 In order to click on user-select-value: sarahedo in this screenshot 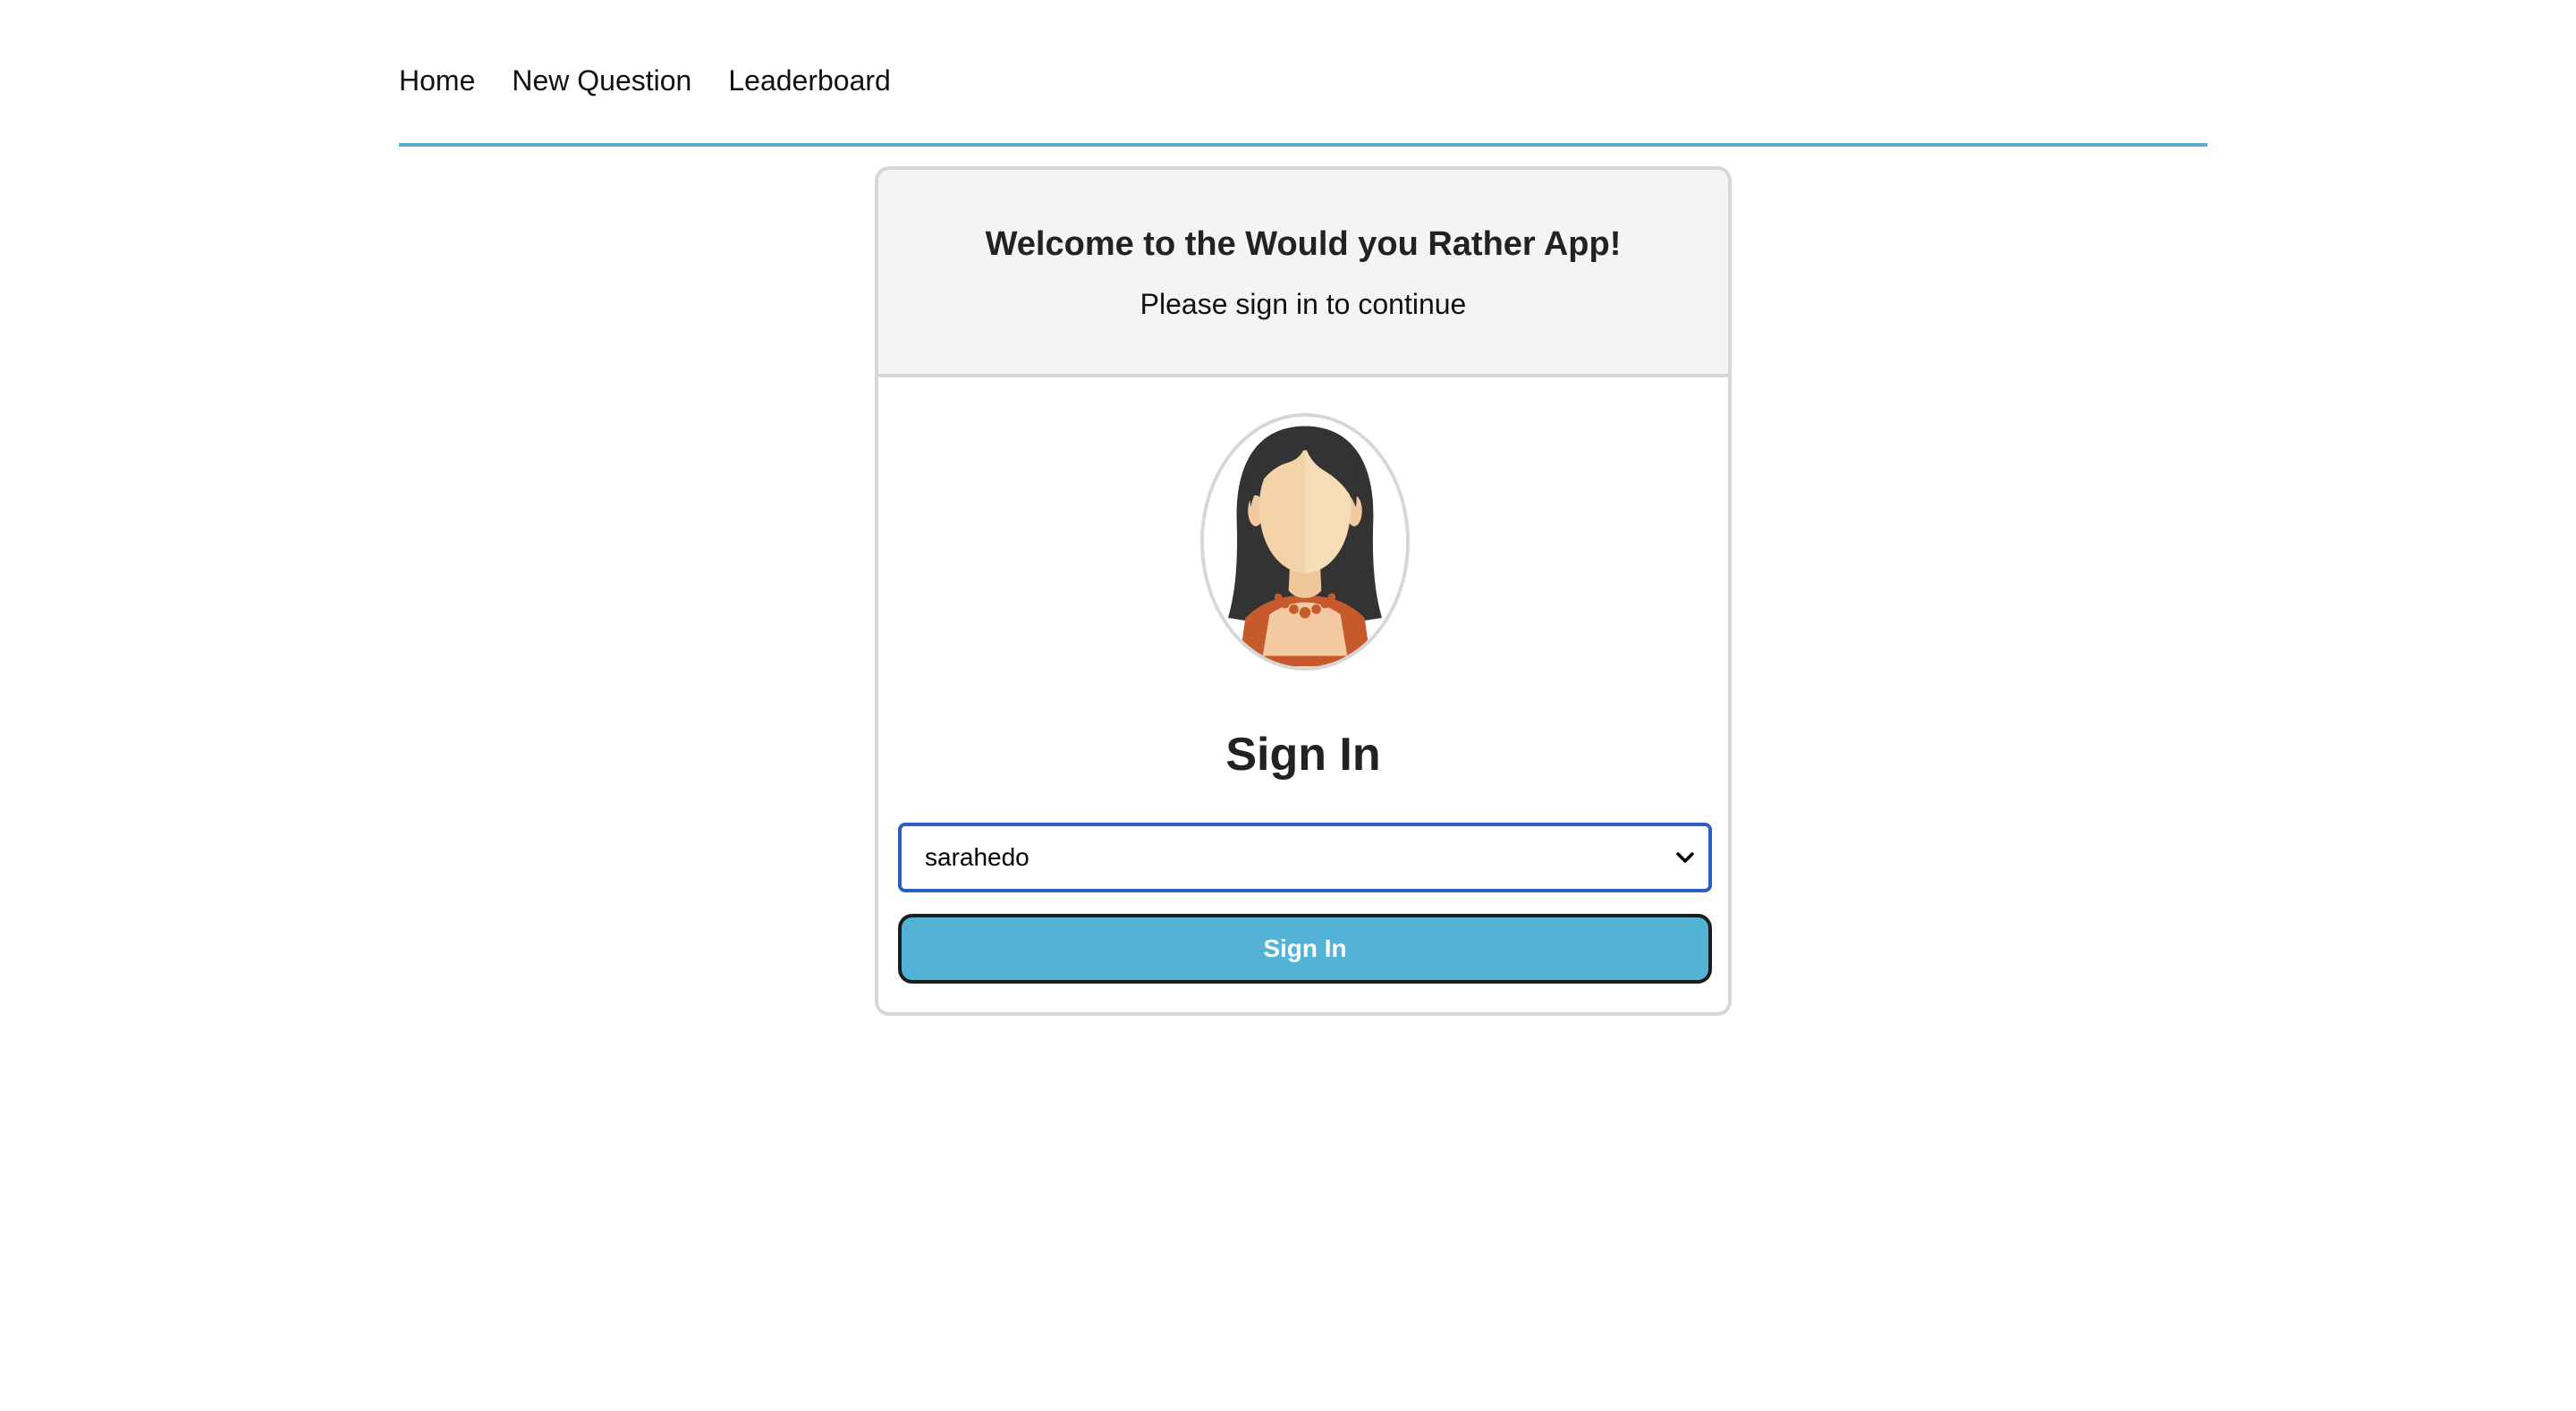, I will do `click(977, 857)`.